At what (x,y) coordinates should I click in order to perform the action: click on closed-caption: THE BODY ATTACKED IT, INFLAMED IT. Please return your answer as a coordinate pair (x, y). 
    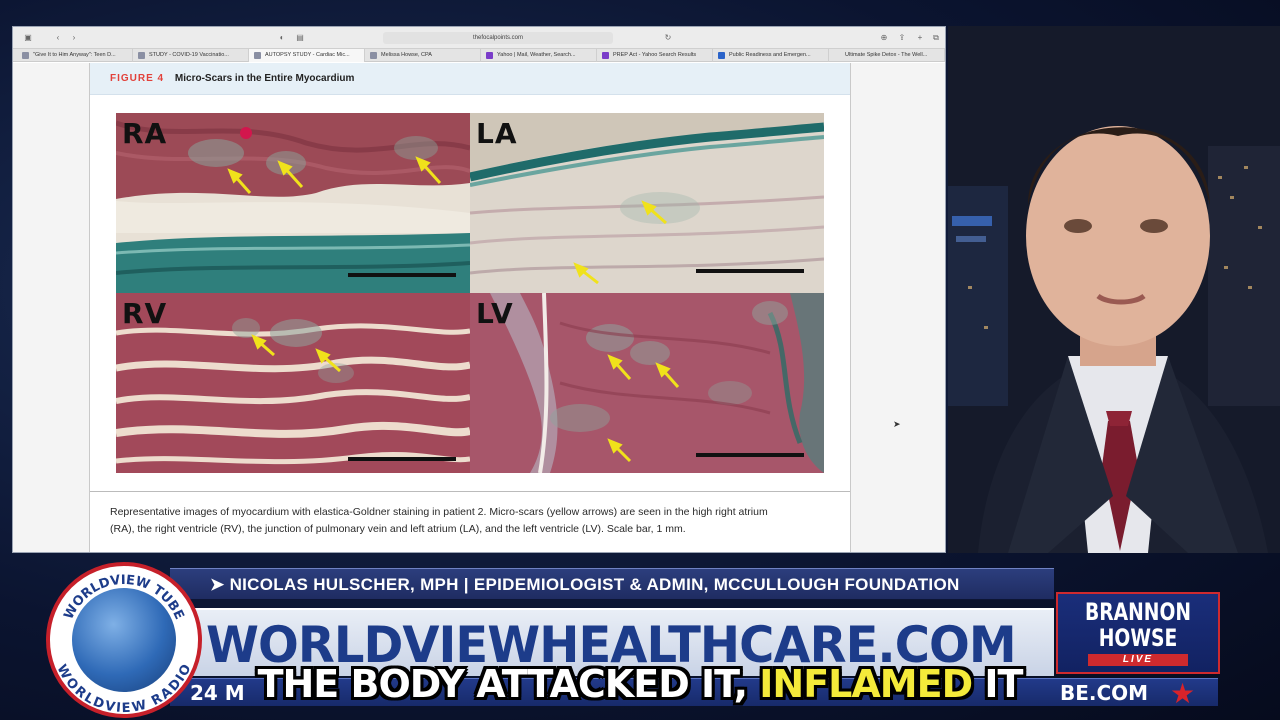
    Looking at the image, I should click on (640, 684).